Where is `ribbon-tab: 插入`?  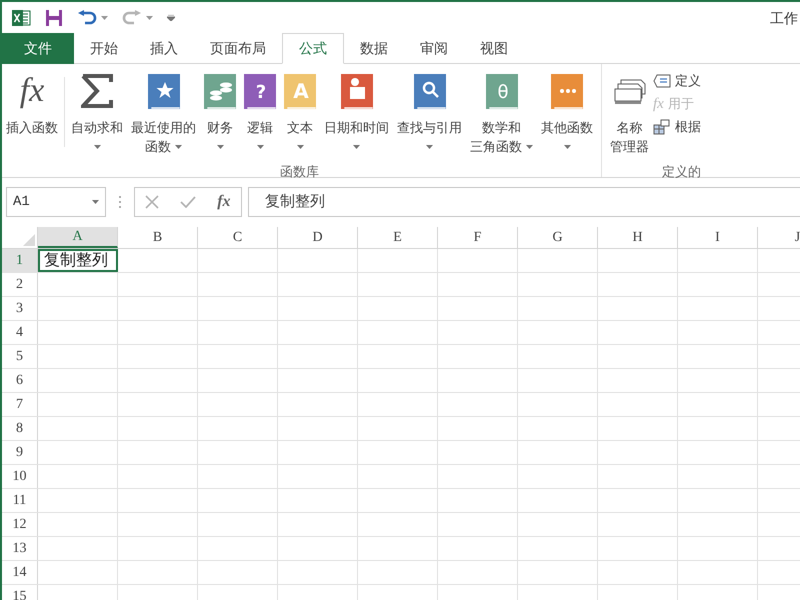 ribbon-tab: 插入 is located at coordinates (164, 48).